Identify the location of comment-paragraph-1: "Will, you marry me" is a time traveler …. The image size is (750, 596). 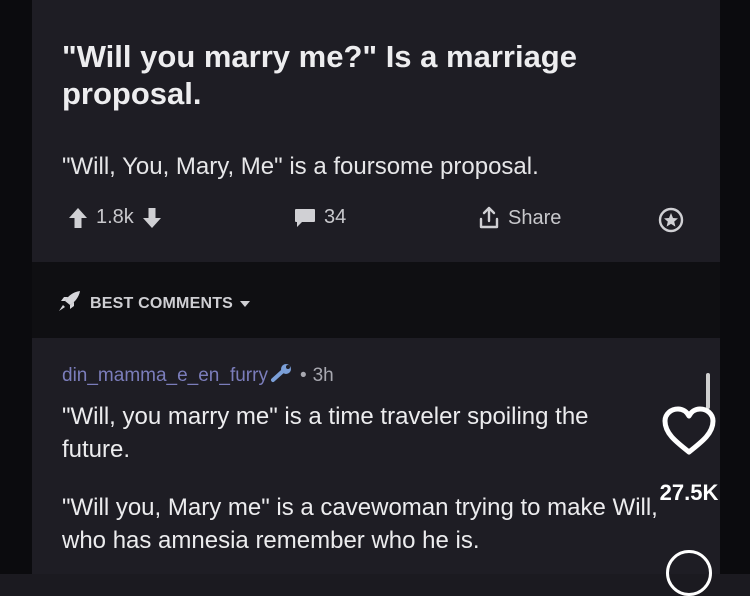
(325, 433).